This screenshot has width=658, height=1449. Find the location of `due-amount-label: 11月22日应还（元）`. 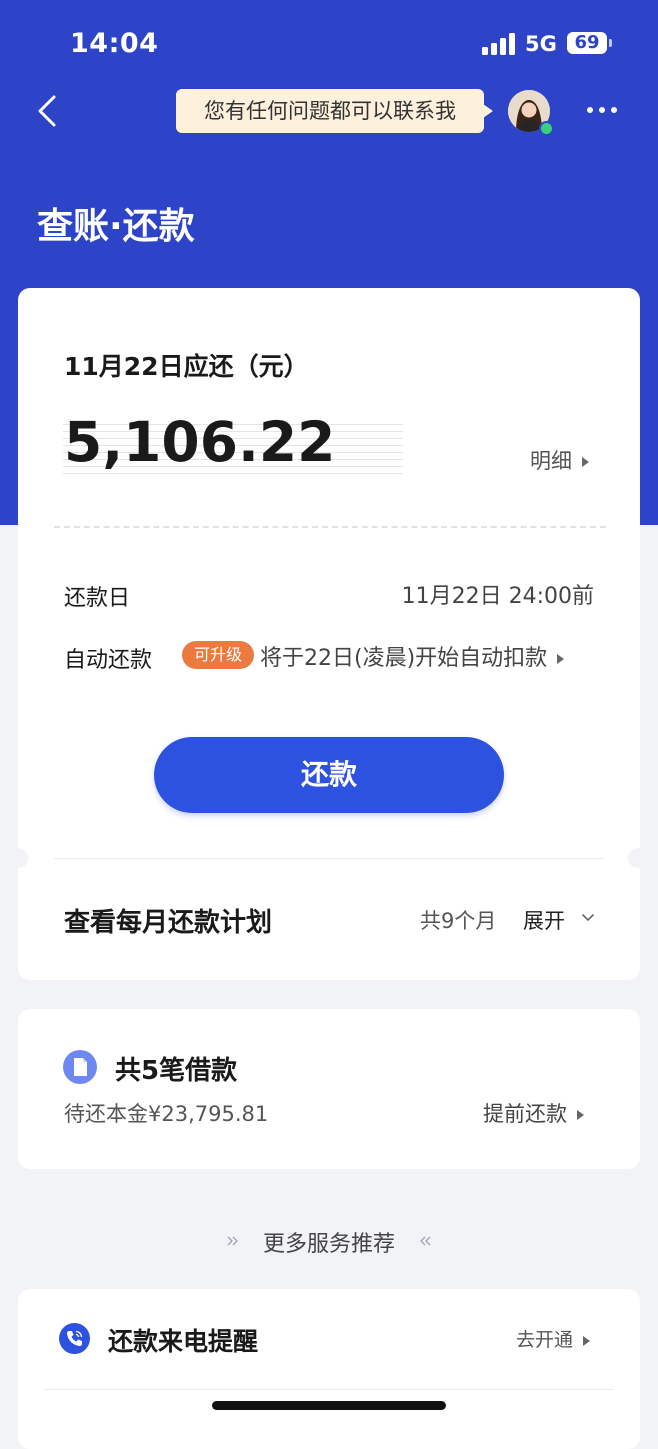

due-amount-label: 11月22日应还（元） is located at coordinates (186, 366).